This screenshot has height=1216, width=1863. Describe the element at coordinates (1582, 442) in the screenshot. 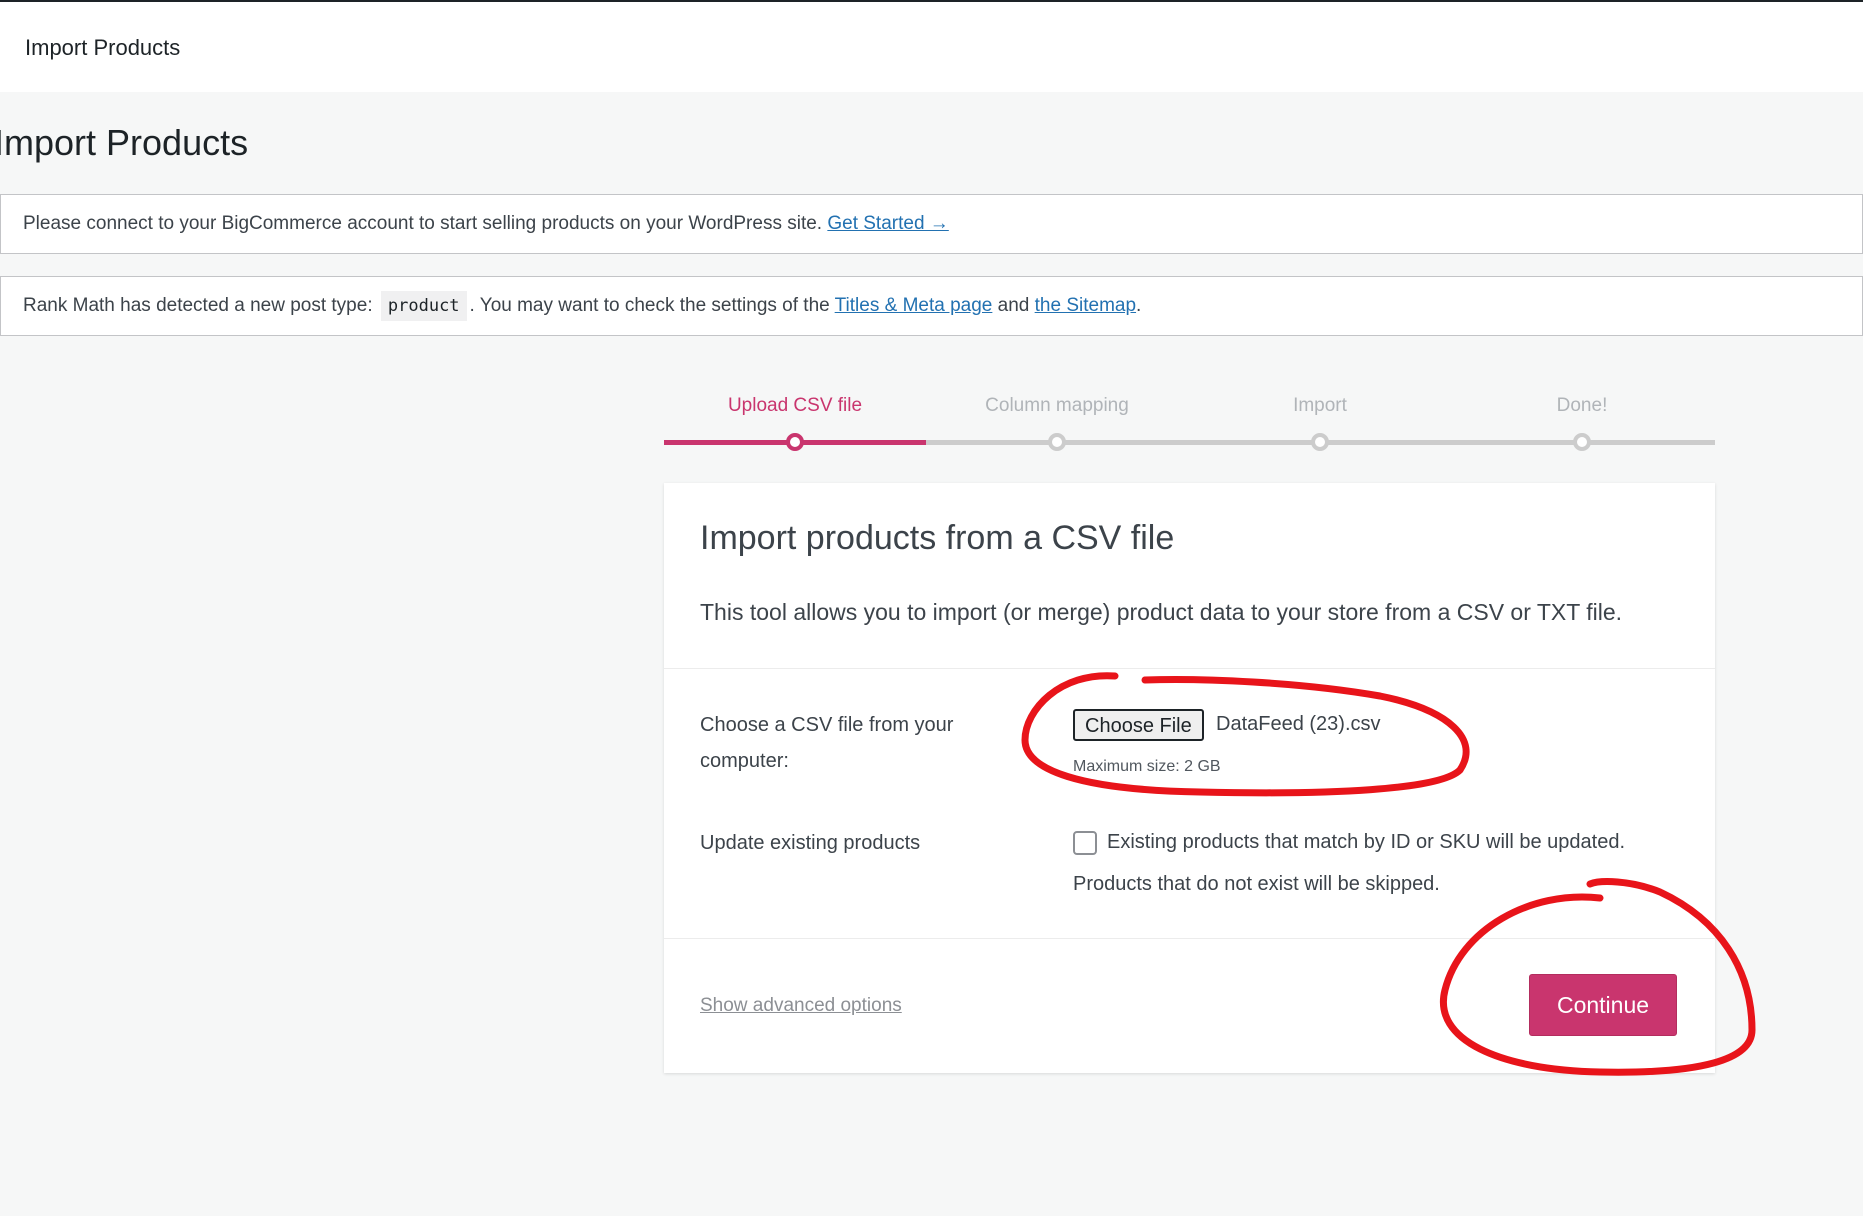

I see `step-done-dot` at that location.